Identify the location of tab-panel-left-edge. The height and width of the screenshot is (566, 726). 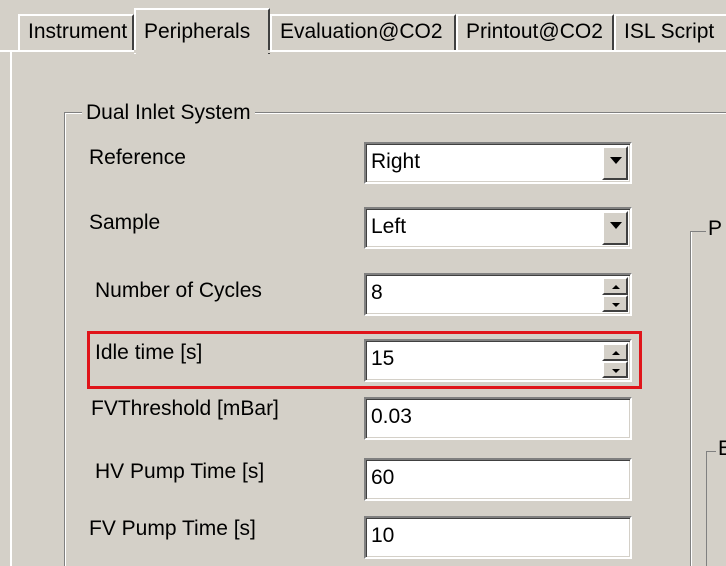
(11, 308).